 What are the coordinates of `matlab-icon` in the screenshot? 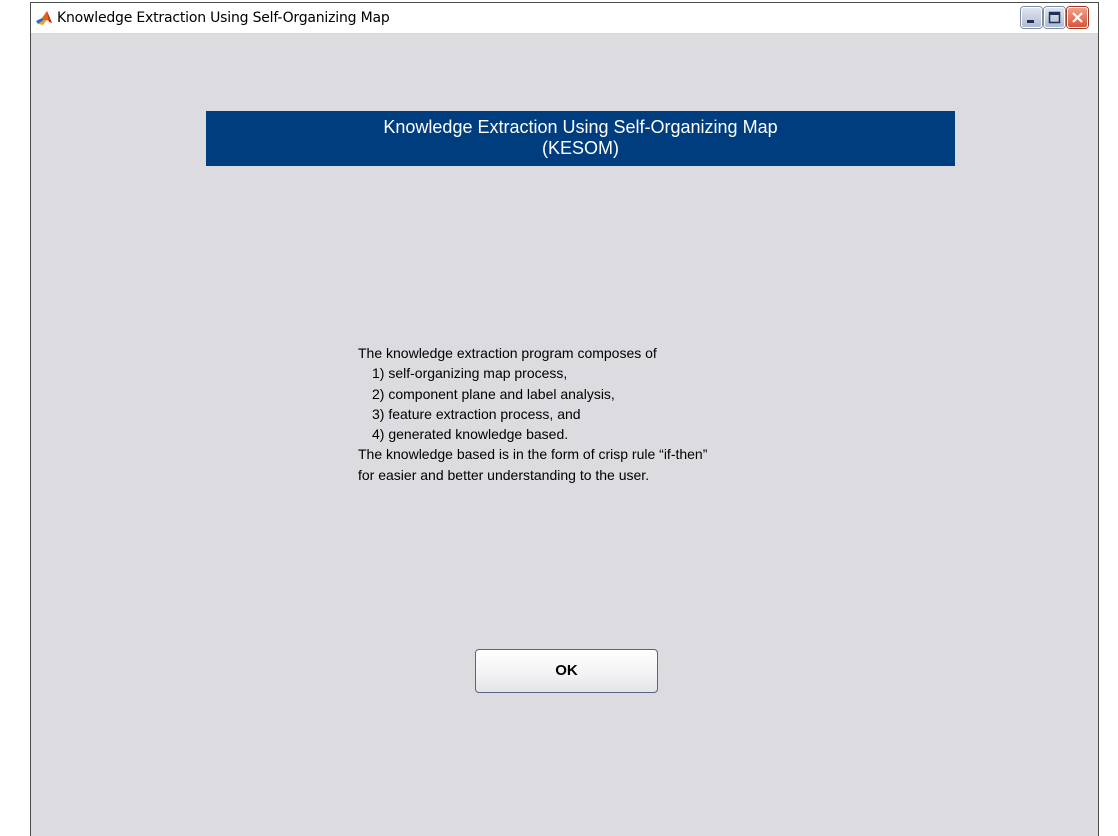 It's located at (44, 18).